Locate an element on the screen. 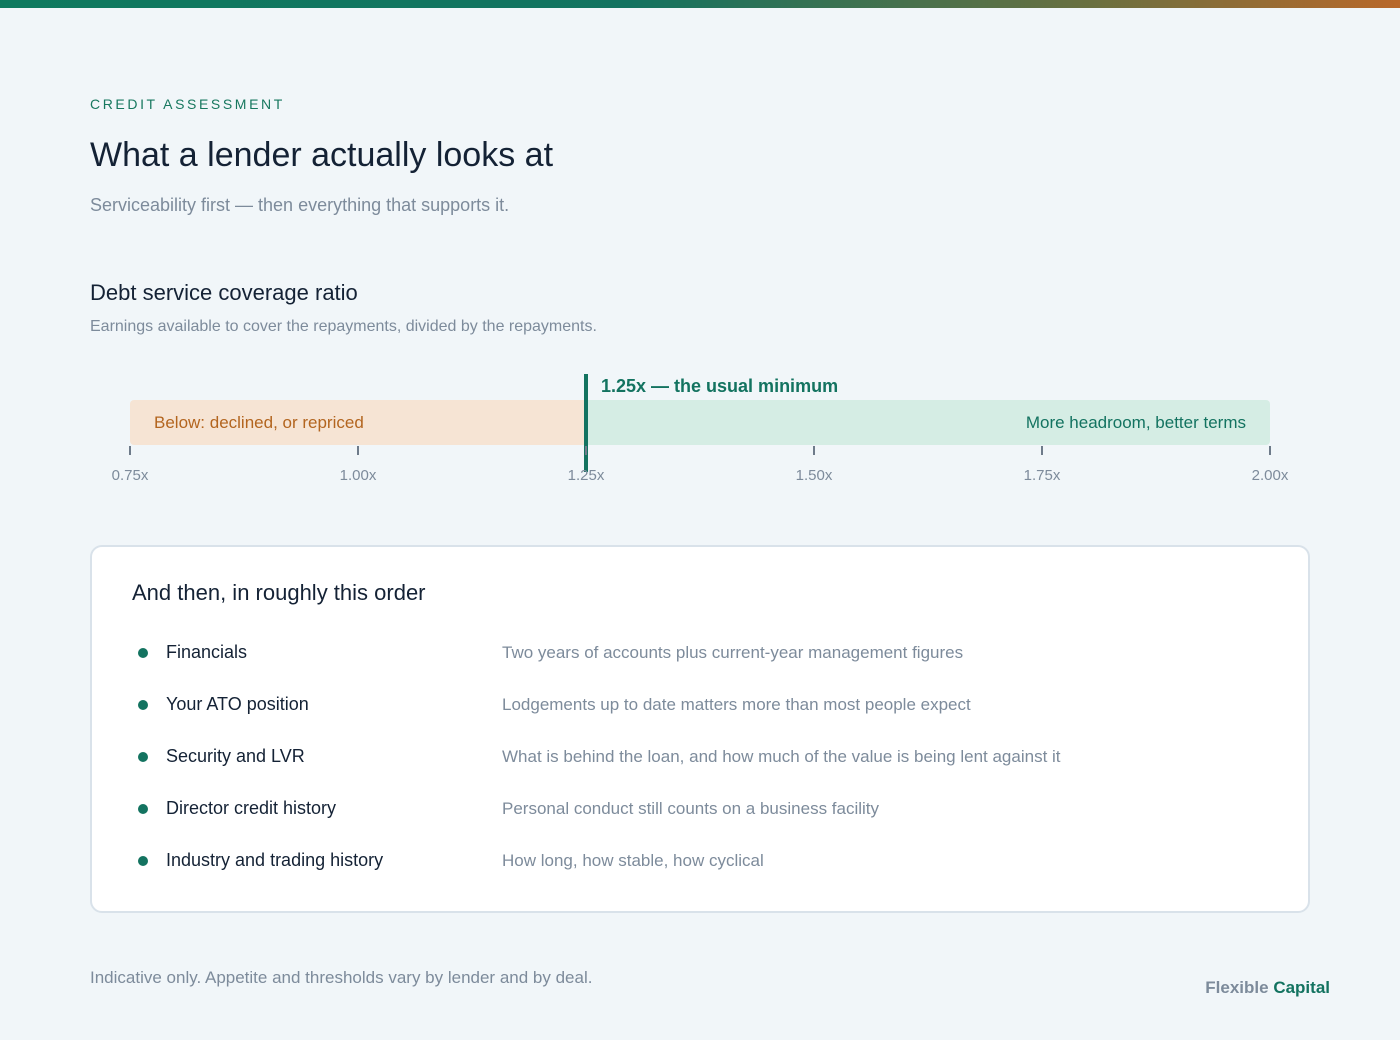 The height and width of the screenshot is (1040, 1400). scale-tick-label: 1.00x is located at coordinates (358, 475).